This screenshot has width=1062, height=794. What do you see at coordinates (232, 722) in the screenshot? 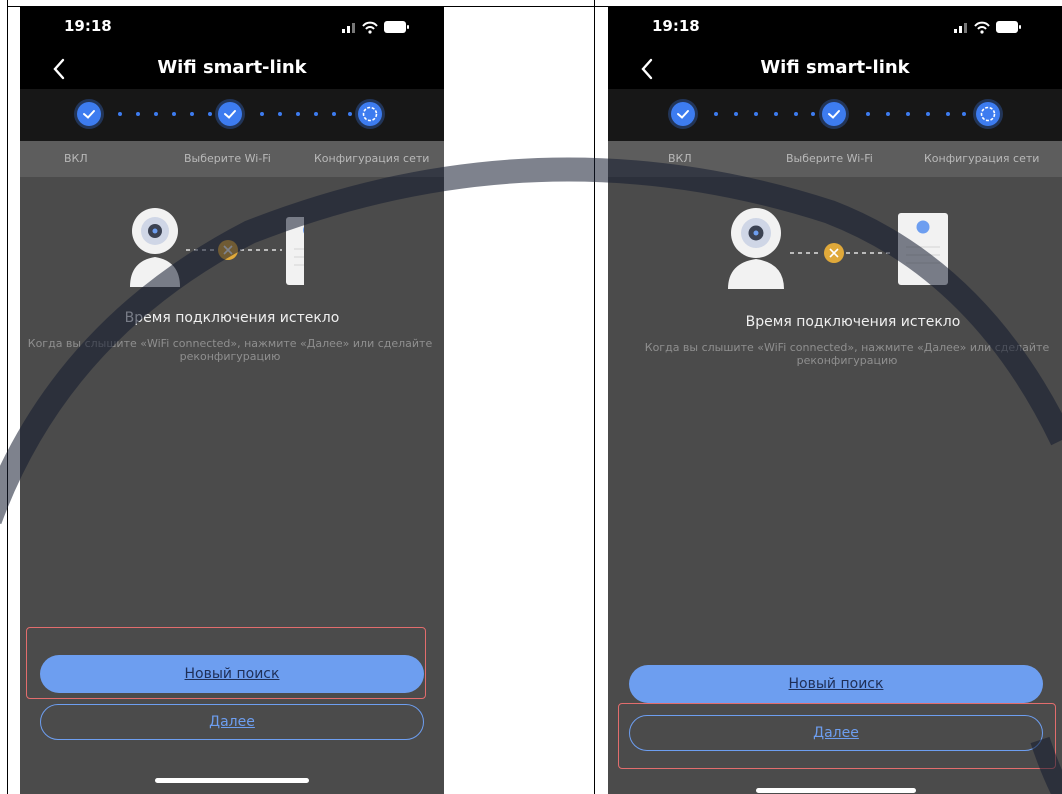
I see `next-button: Далее` at bounding box center [232, 722].